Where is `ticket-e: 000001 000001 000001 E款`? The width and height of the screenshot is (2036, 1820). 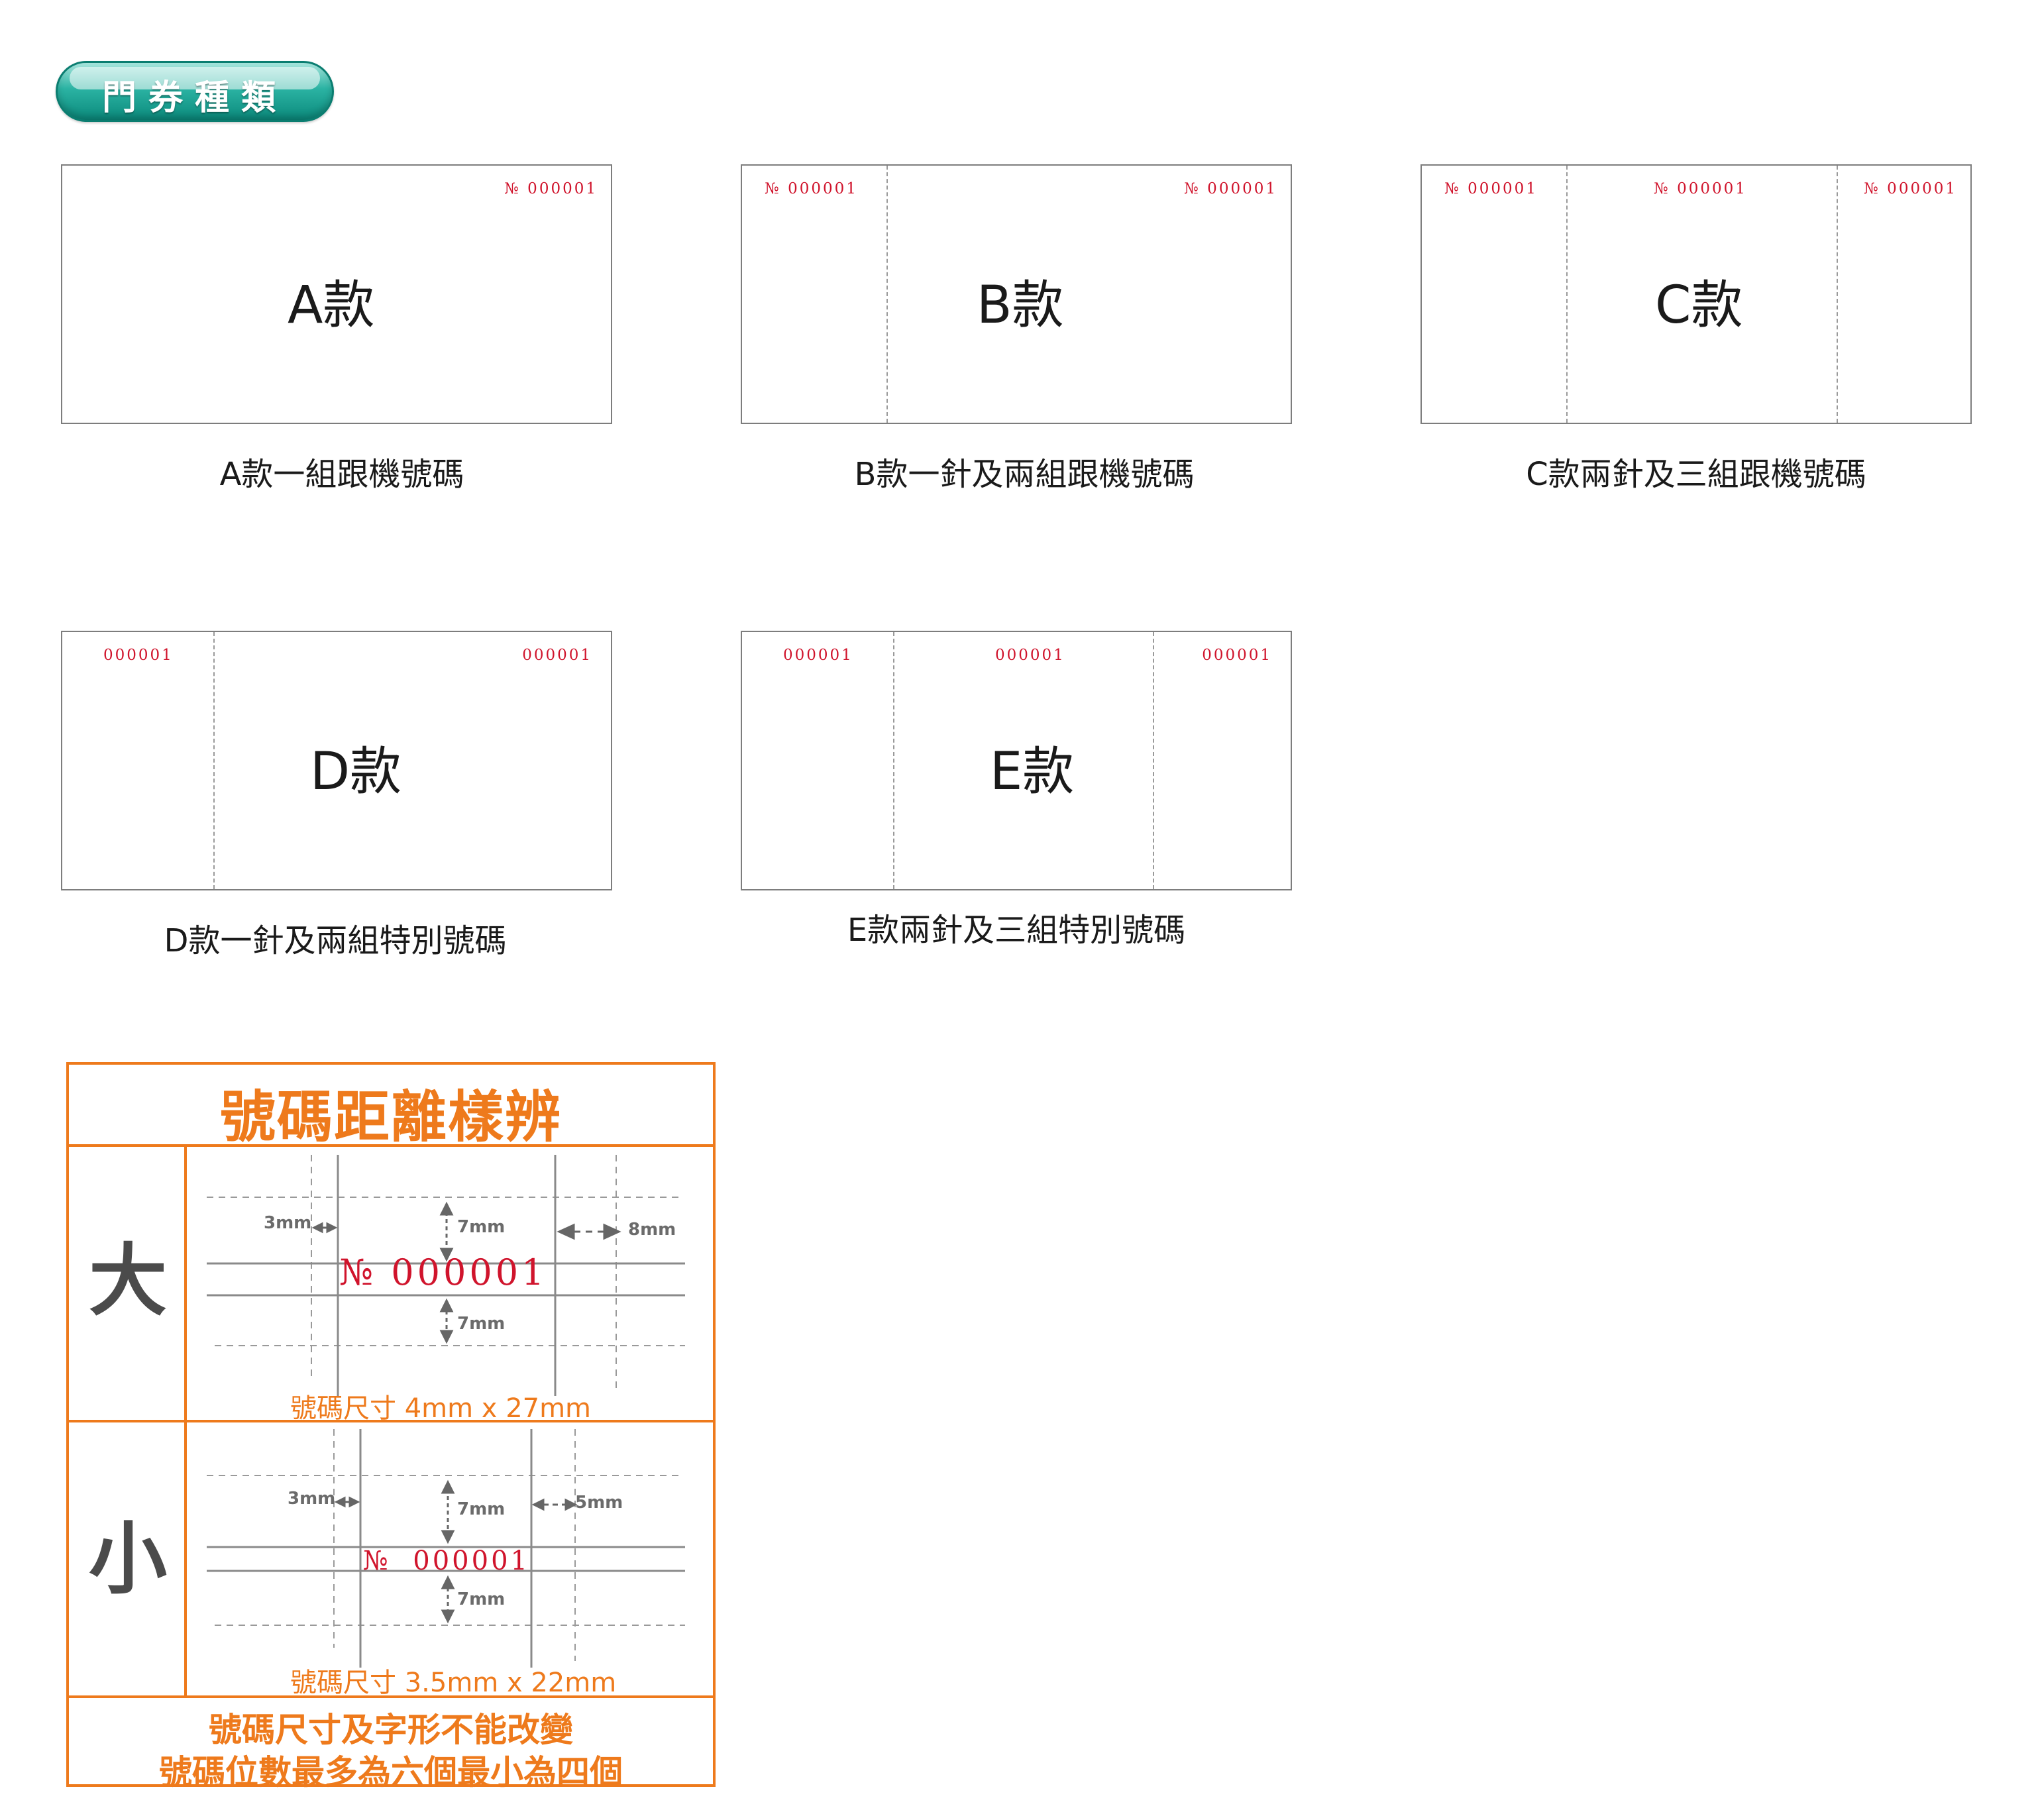 ticket-e: 000001 000001 000001 E款 is located at coordinates (1016, 761).